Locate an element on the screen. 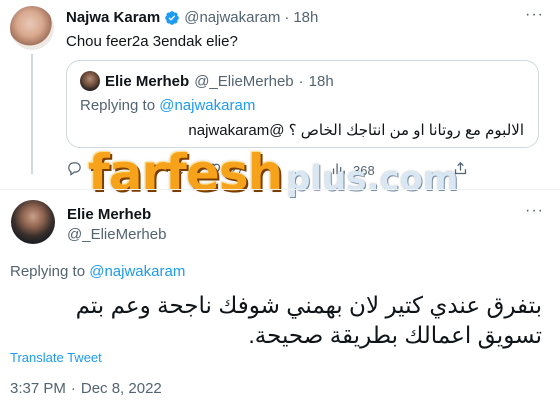 The image size is (560, 408). reply-button is located at coordinates (77, 170).